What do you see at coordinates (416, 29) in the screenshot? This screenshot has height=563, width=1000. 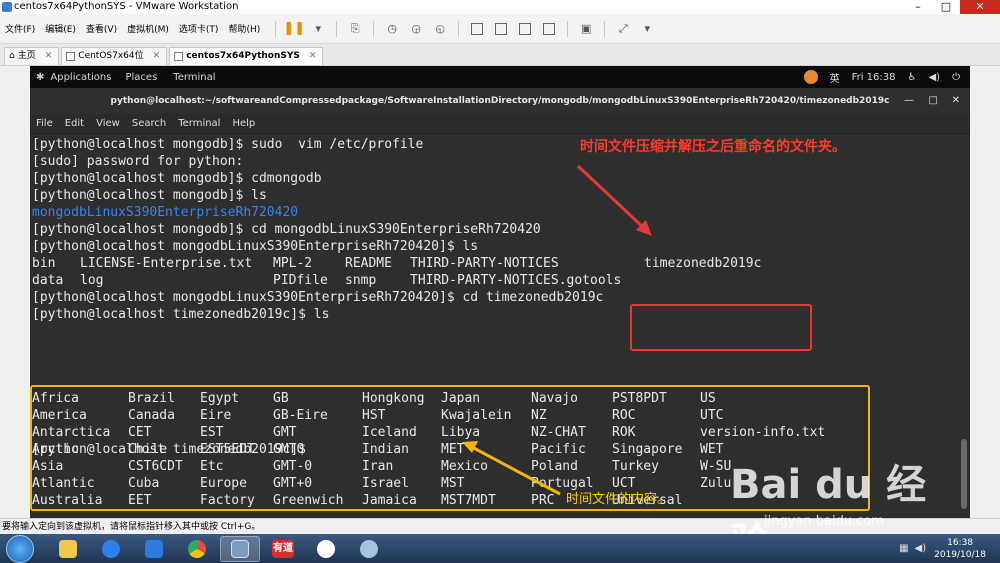 I see `revert-snapshot-icon: ◶` at bounding box center [416, 29].